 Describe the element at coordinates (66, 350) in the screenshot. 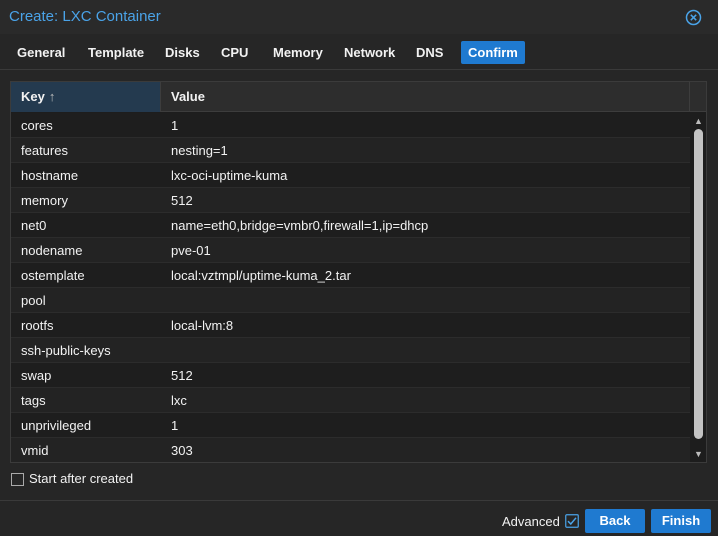

I see `row-key: ssh-public-keys` at that location.